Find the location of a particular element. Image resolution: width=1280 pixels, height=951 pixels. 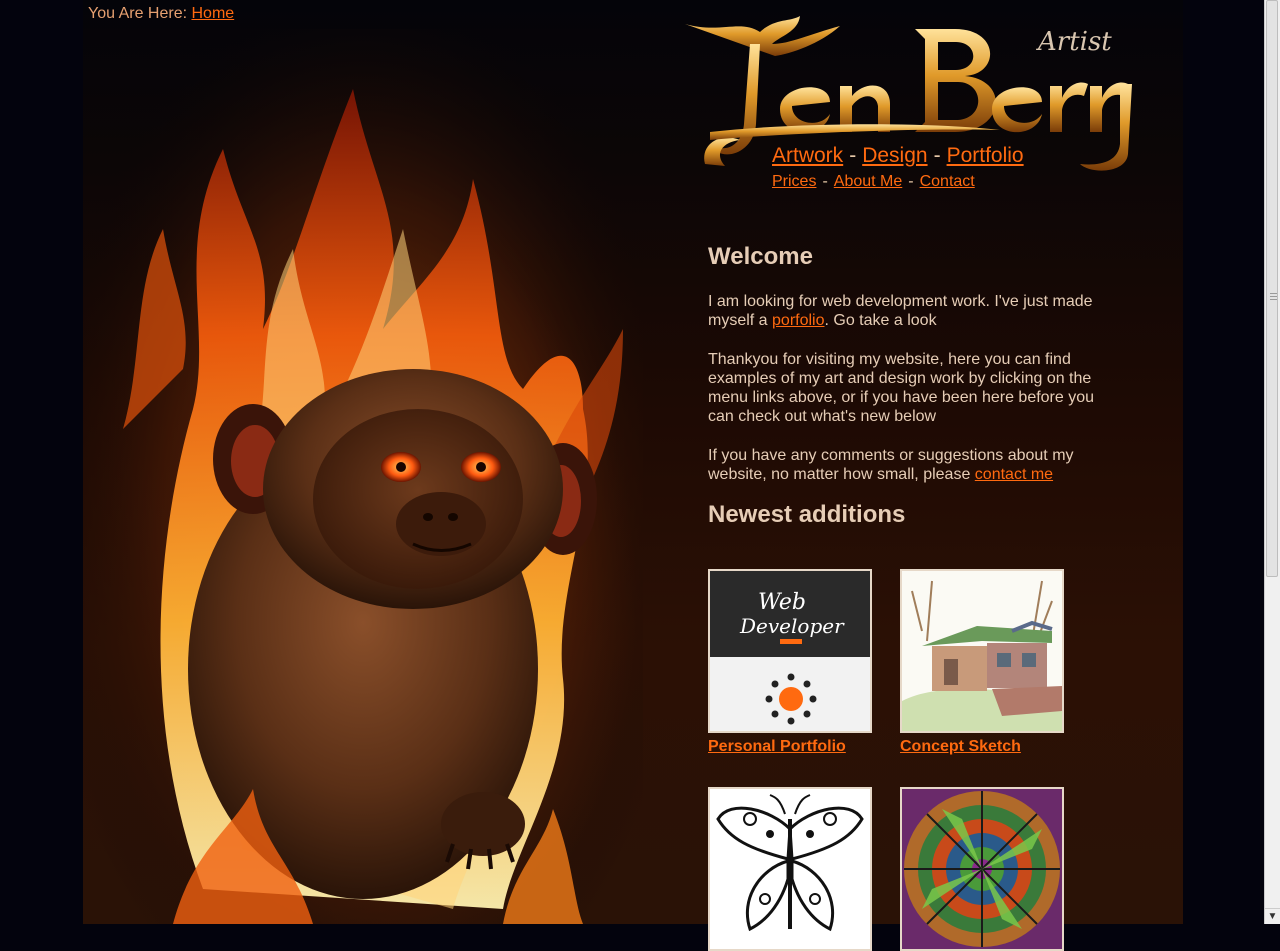

logo-tagline: Artist is located at coordinates (1074, 42).